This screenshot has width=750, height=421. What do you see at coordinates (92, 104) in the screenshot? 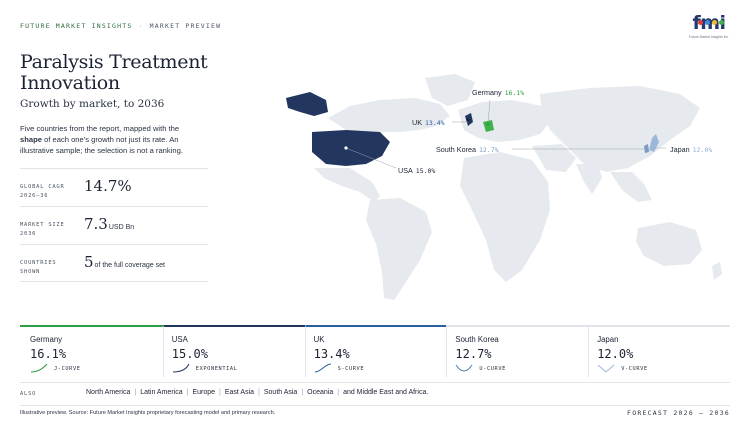
I see `page-subtitle: Growth by market, to 2036` at bounding box center [92, 104].